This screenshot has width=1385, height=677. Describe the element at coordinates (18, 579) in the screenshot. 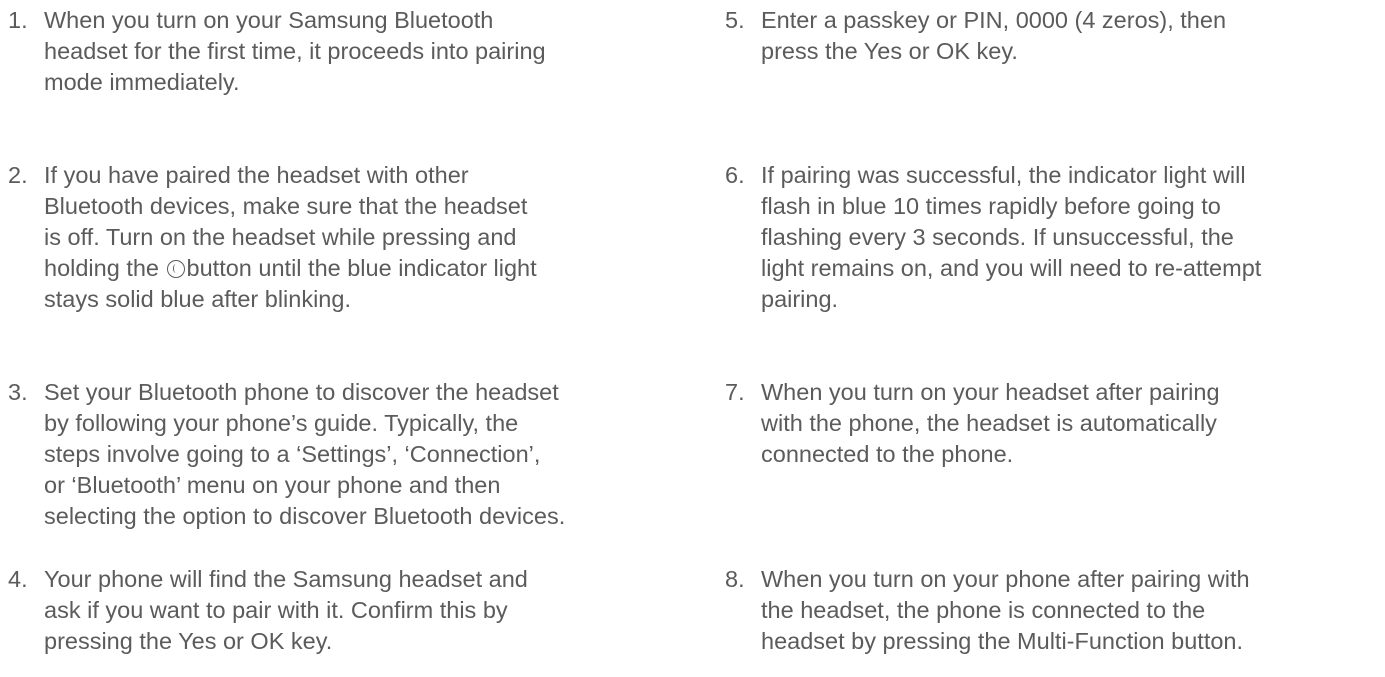

I see `step-number: 4.` at that location.